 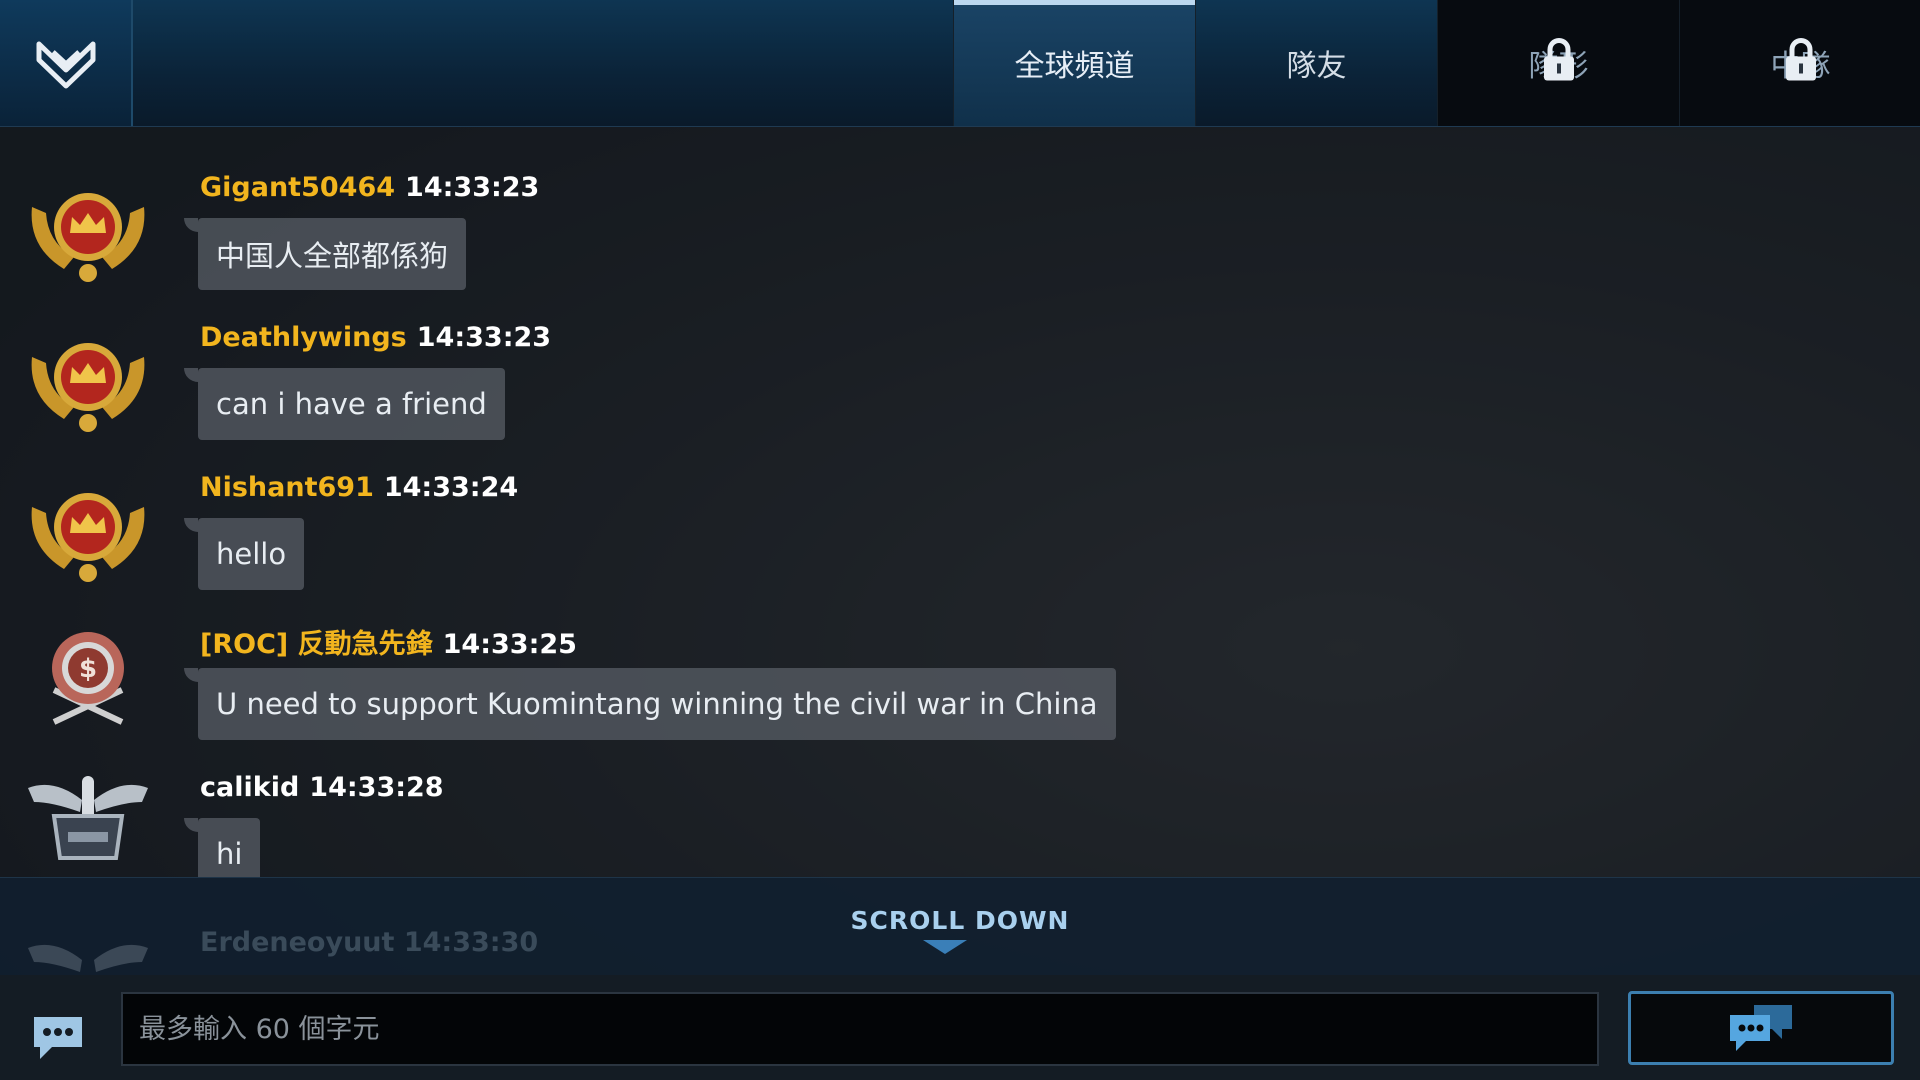 I want to click on username: Nishant691, so click(x=287, y=487).